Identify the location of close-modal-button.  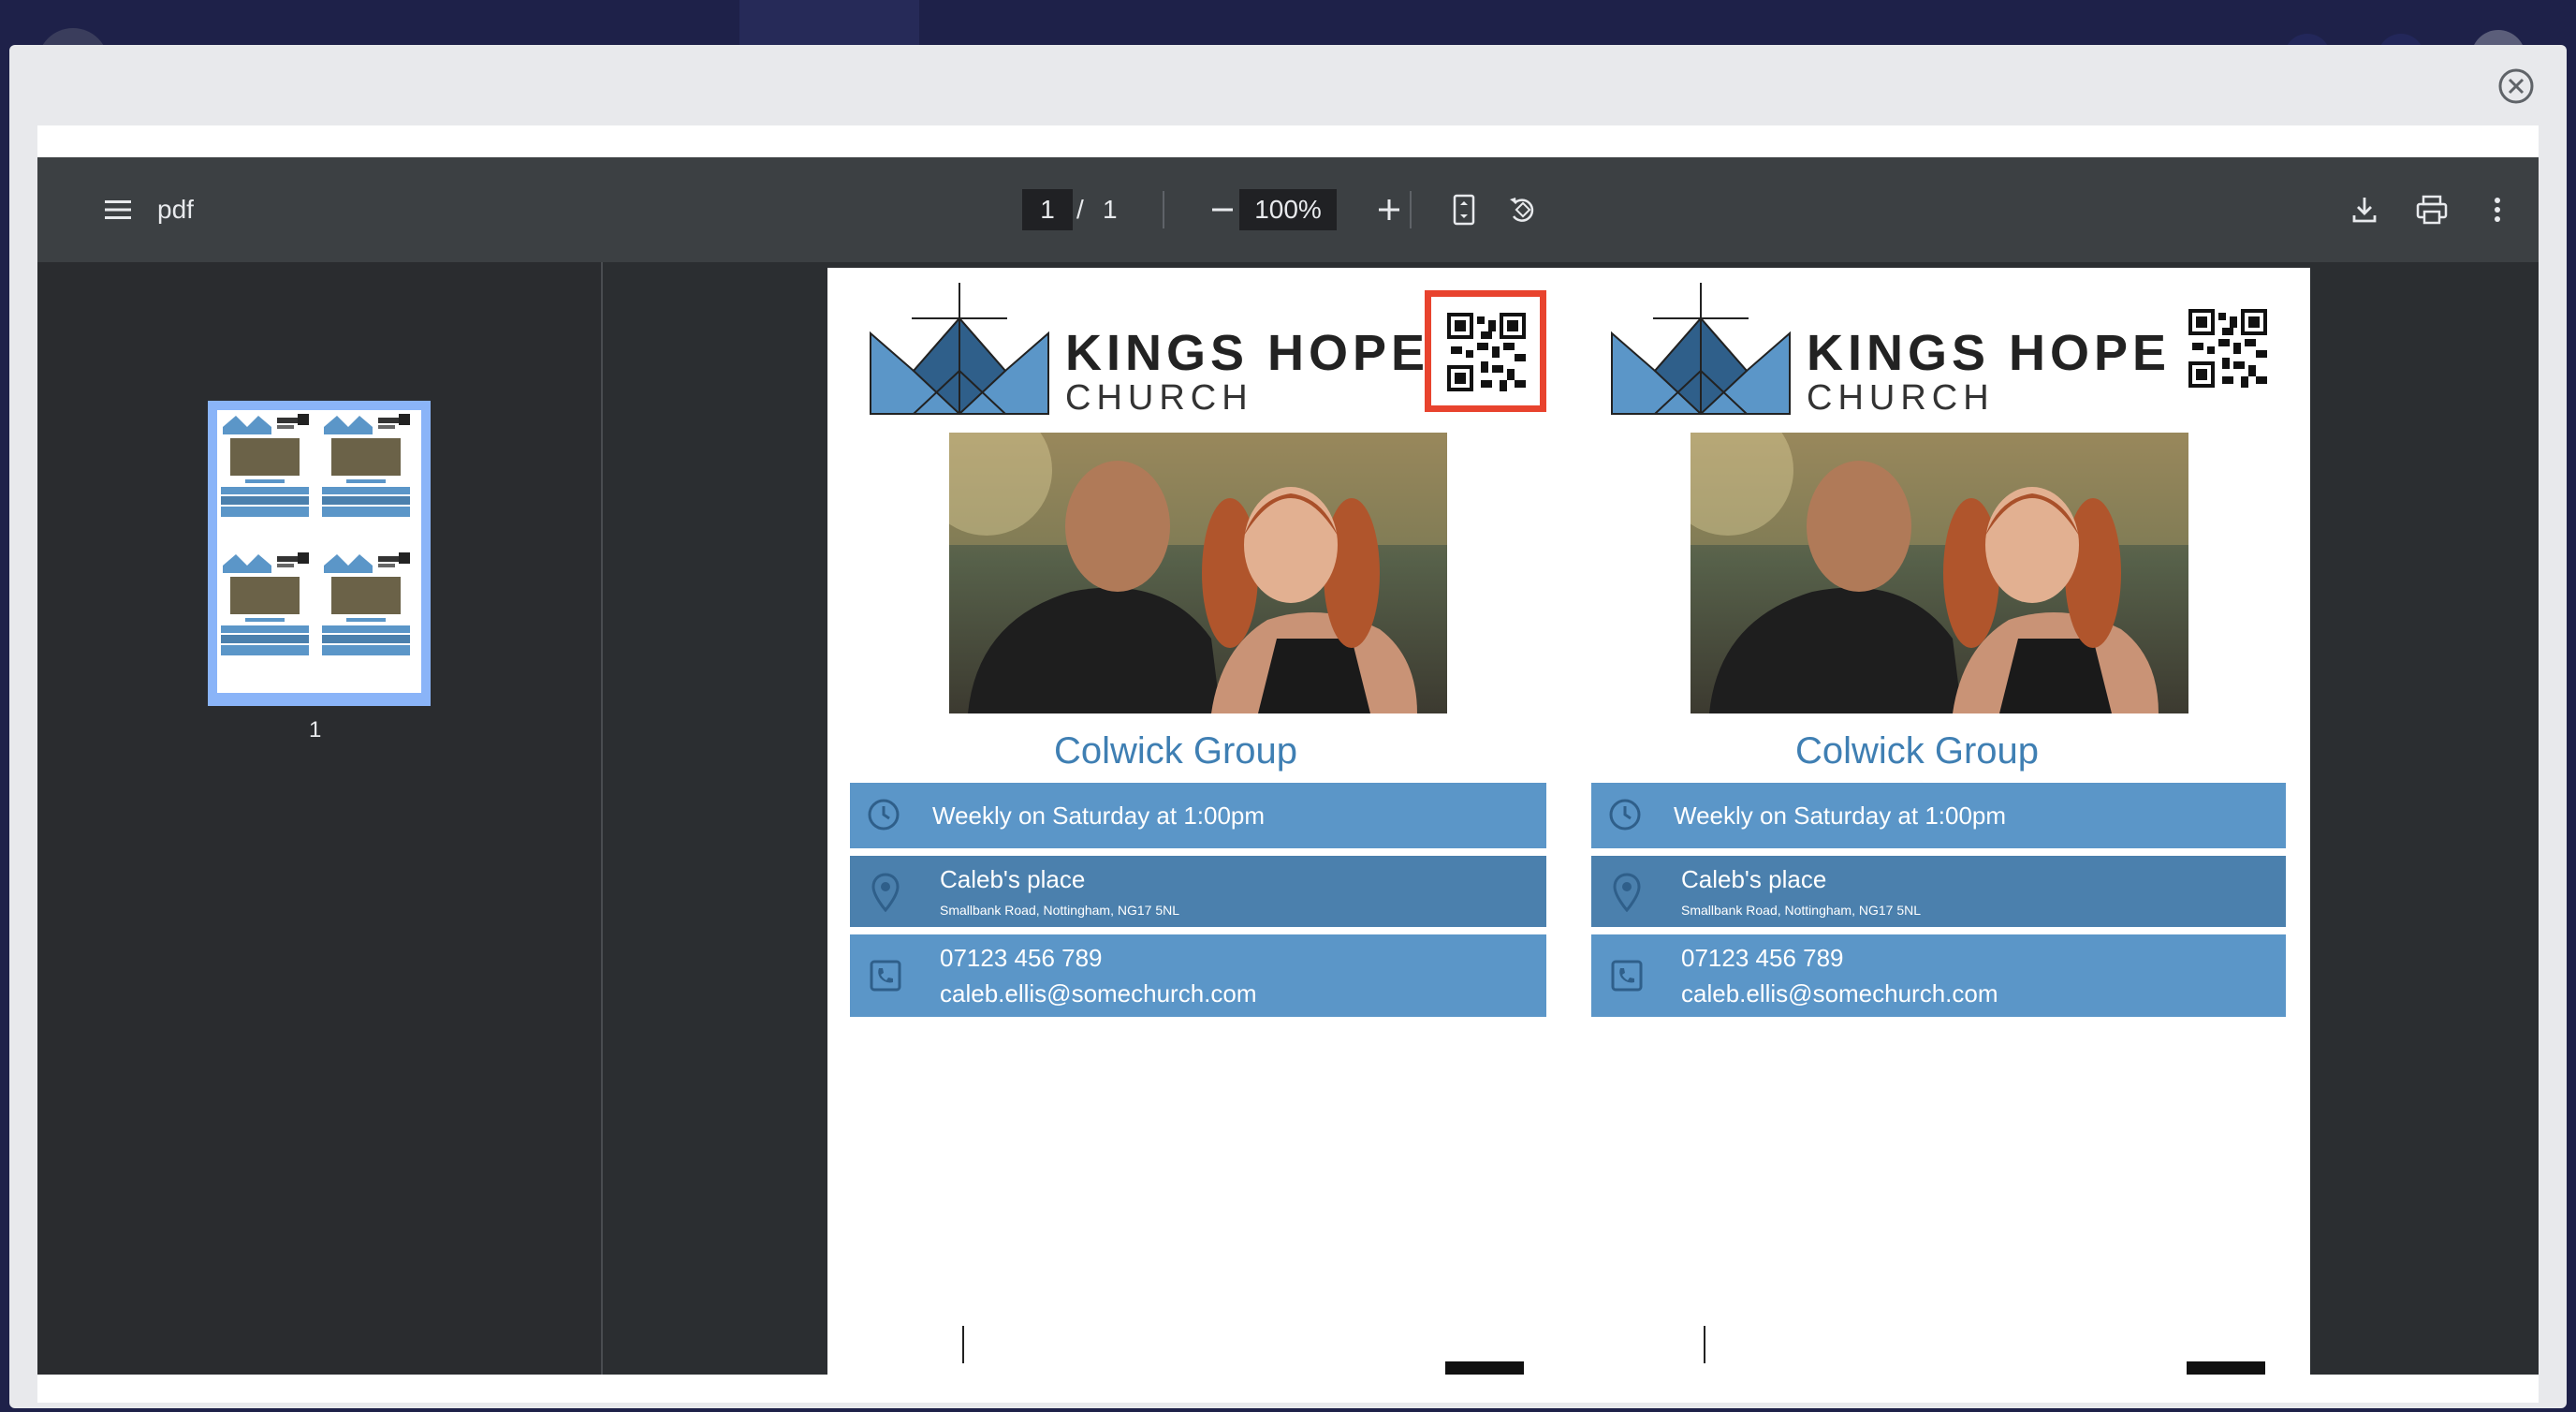
(2516, 86).